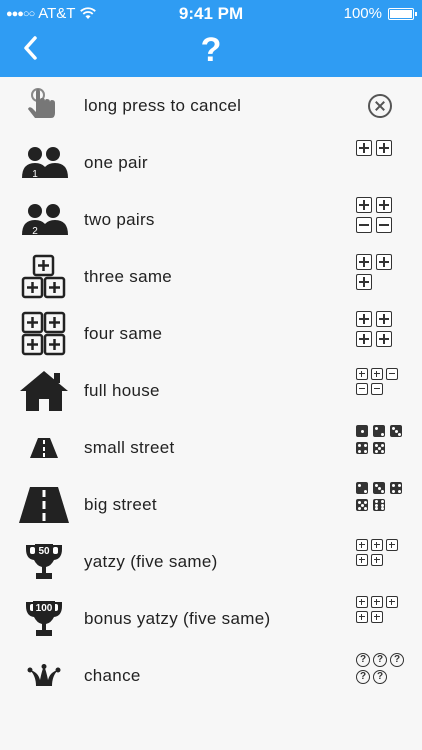 This screenshot has height=750, width=422. Describe the element at coordinates (44, 551) in the screenshot. I see `badge-text: 50` at that location.